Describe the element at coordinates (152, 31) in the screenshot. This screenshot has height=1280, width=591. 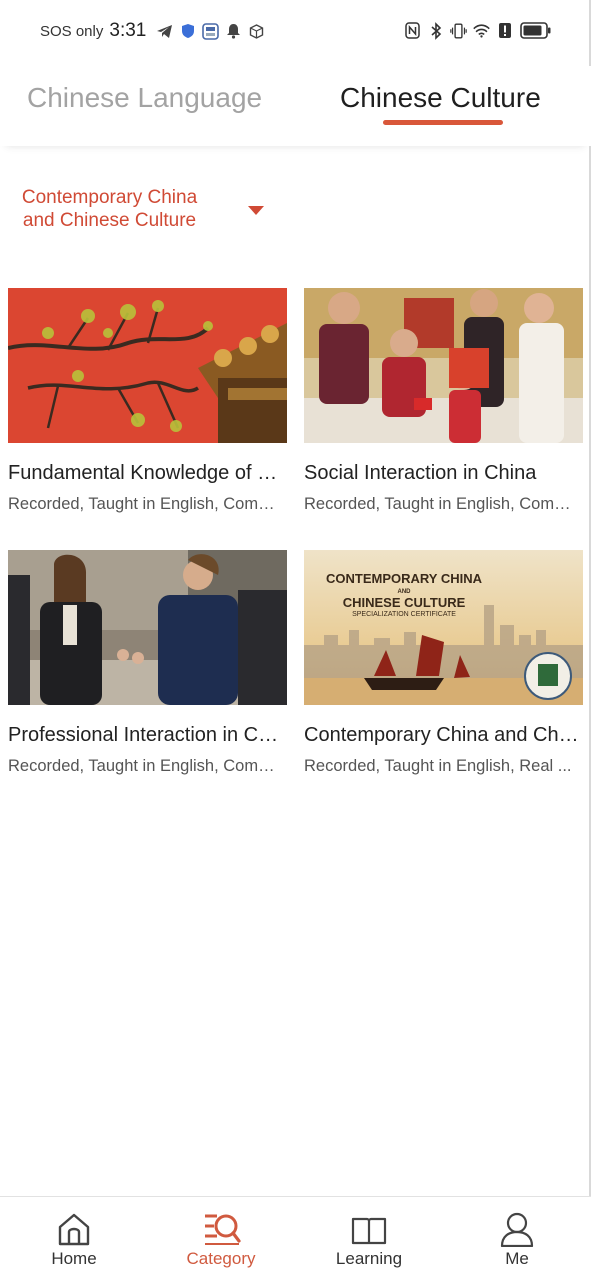
I see `status-left: SOS only 3:31` at that location.